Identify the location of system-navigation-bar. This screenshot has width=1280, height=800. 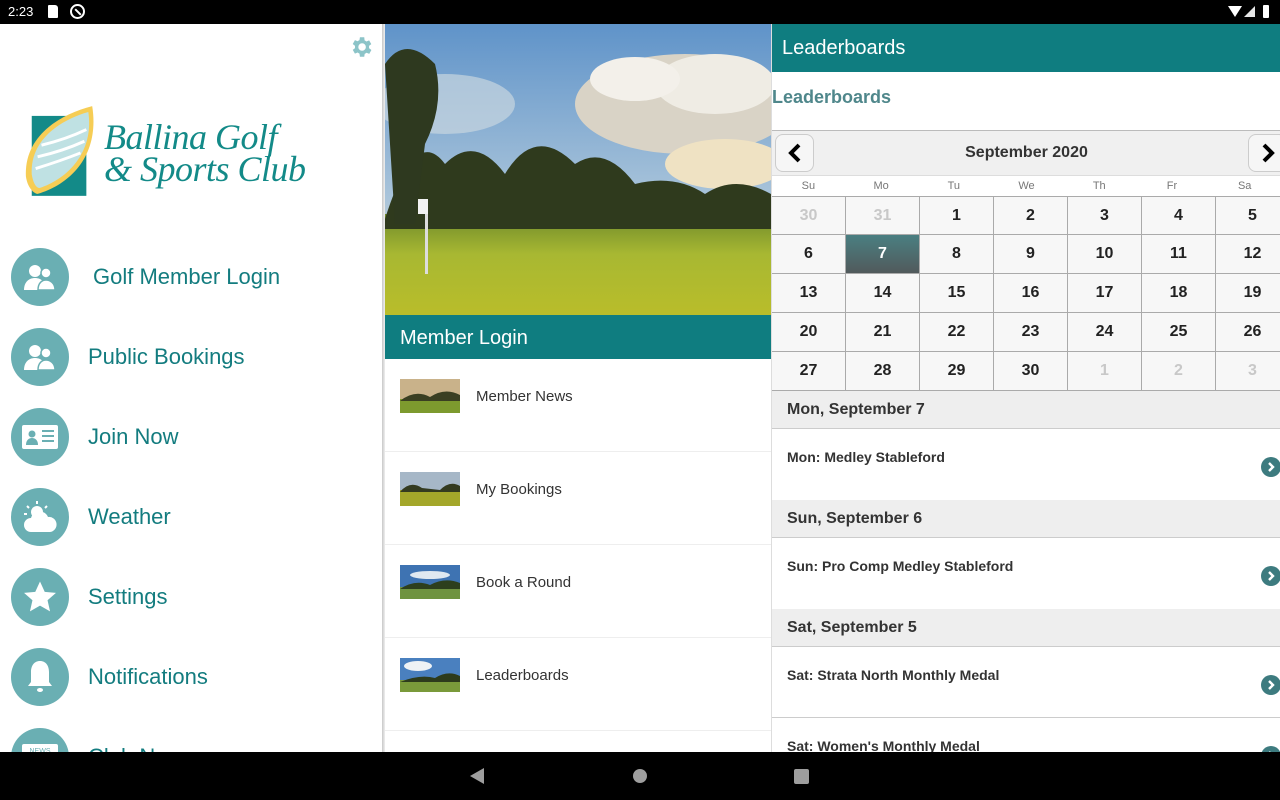
(640, 776).